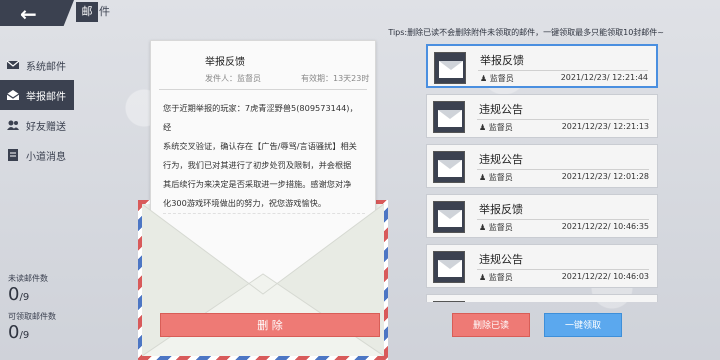 The width and height of the screenshot is (720, 360). I want to click on sidebar: 系统邮件 举报邮件 好友赠送 小道消息, so click(37, 110).